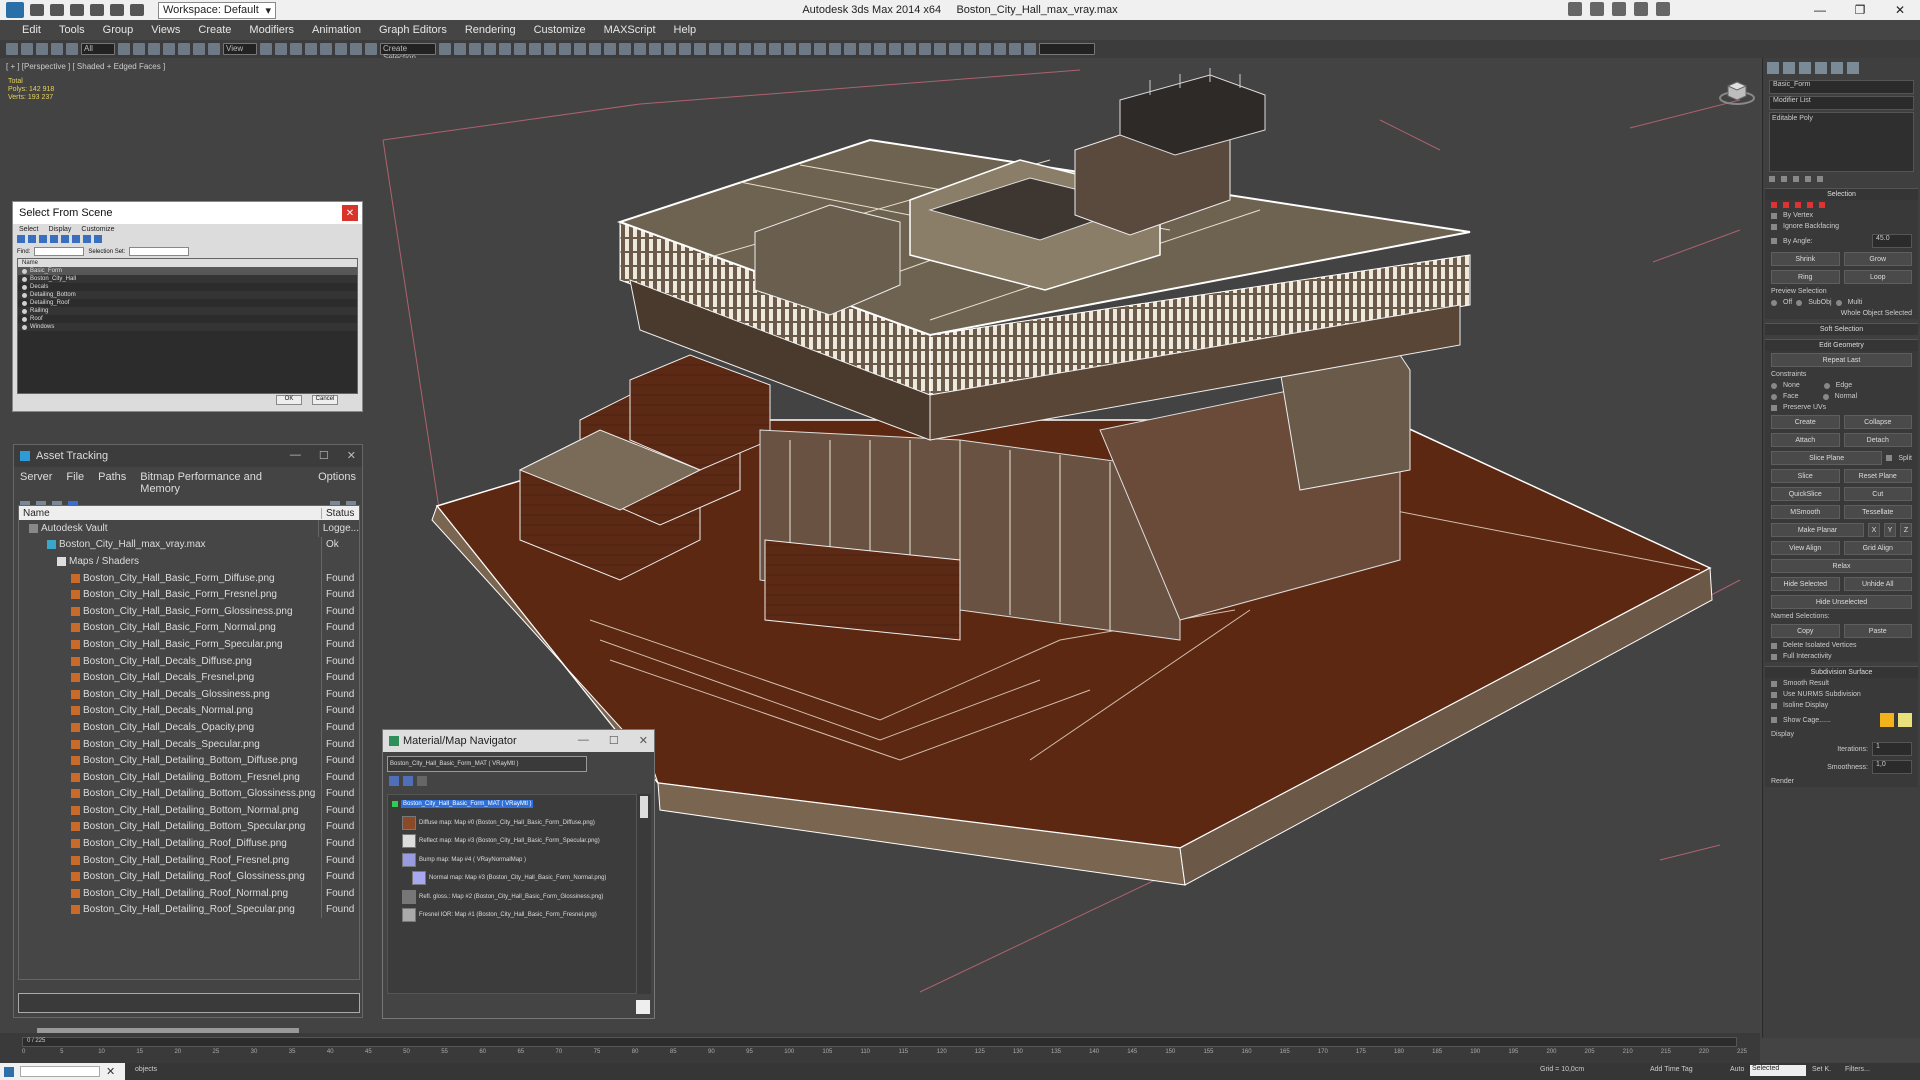 Image resolution: width=1920 pixels, height=1080 pixels. What do you see at coordinates (1807, 656) in the screenshot?
I see `full-interactivity-checkbox: Full Interactivity` at bounding box center [1807, 656].